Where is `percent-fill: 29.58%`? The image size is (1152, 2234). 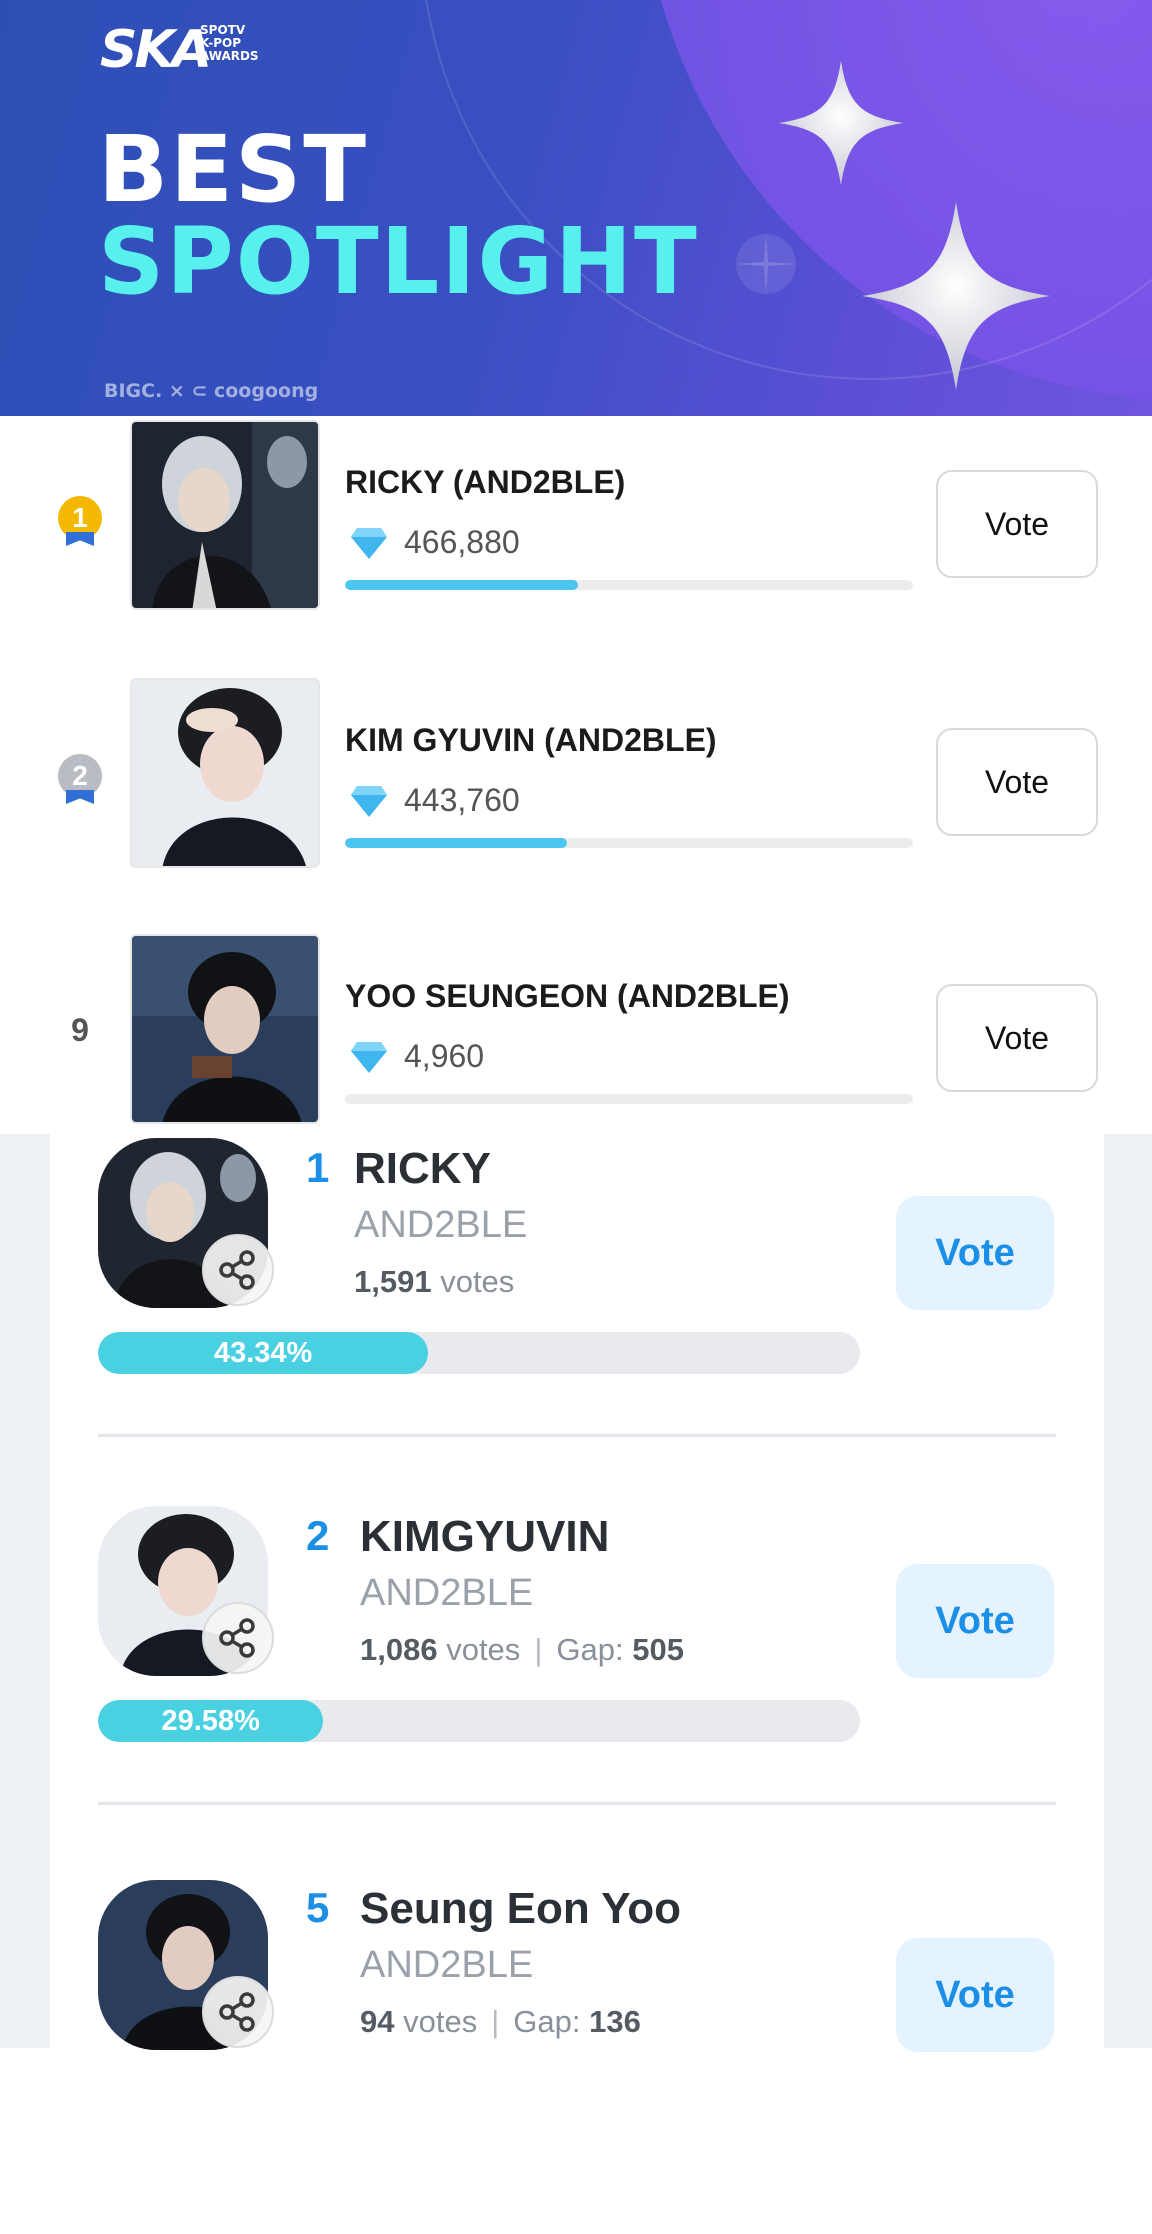
percent-fill: 29.58% is located at coordinates (211, 1721).